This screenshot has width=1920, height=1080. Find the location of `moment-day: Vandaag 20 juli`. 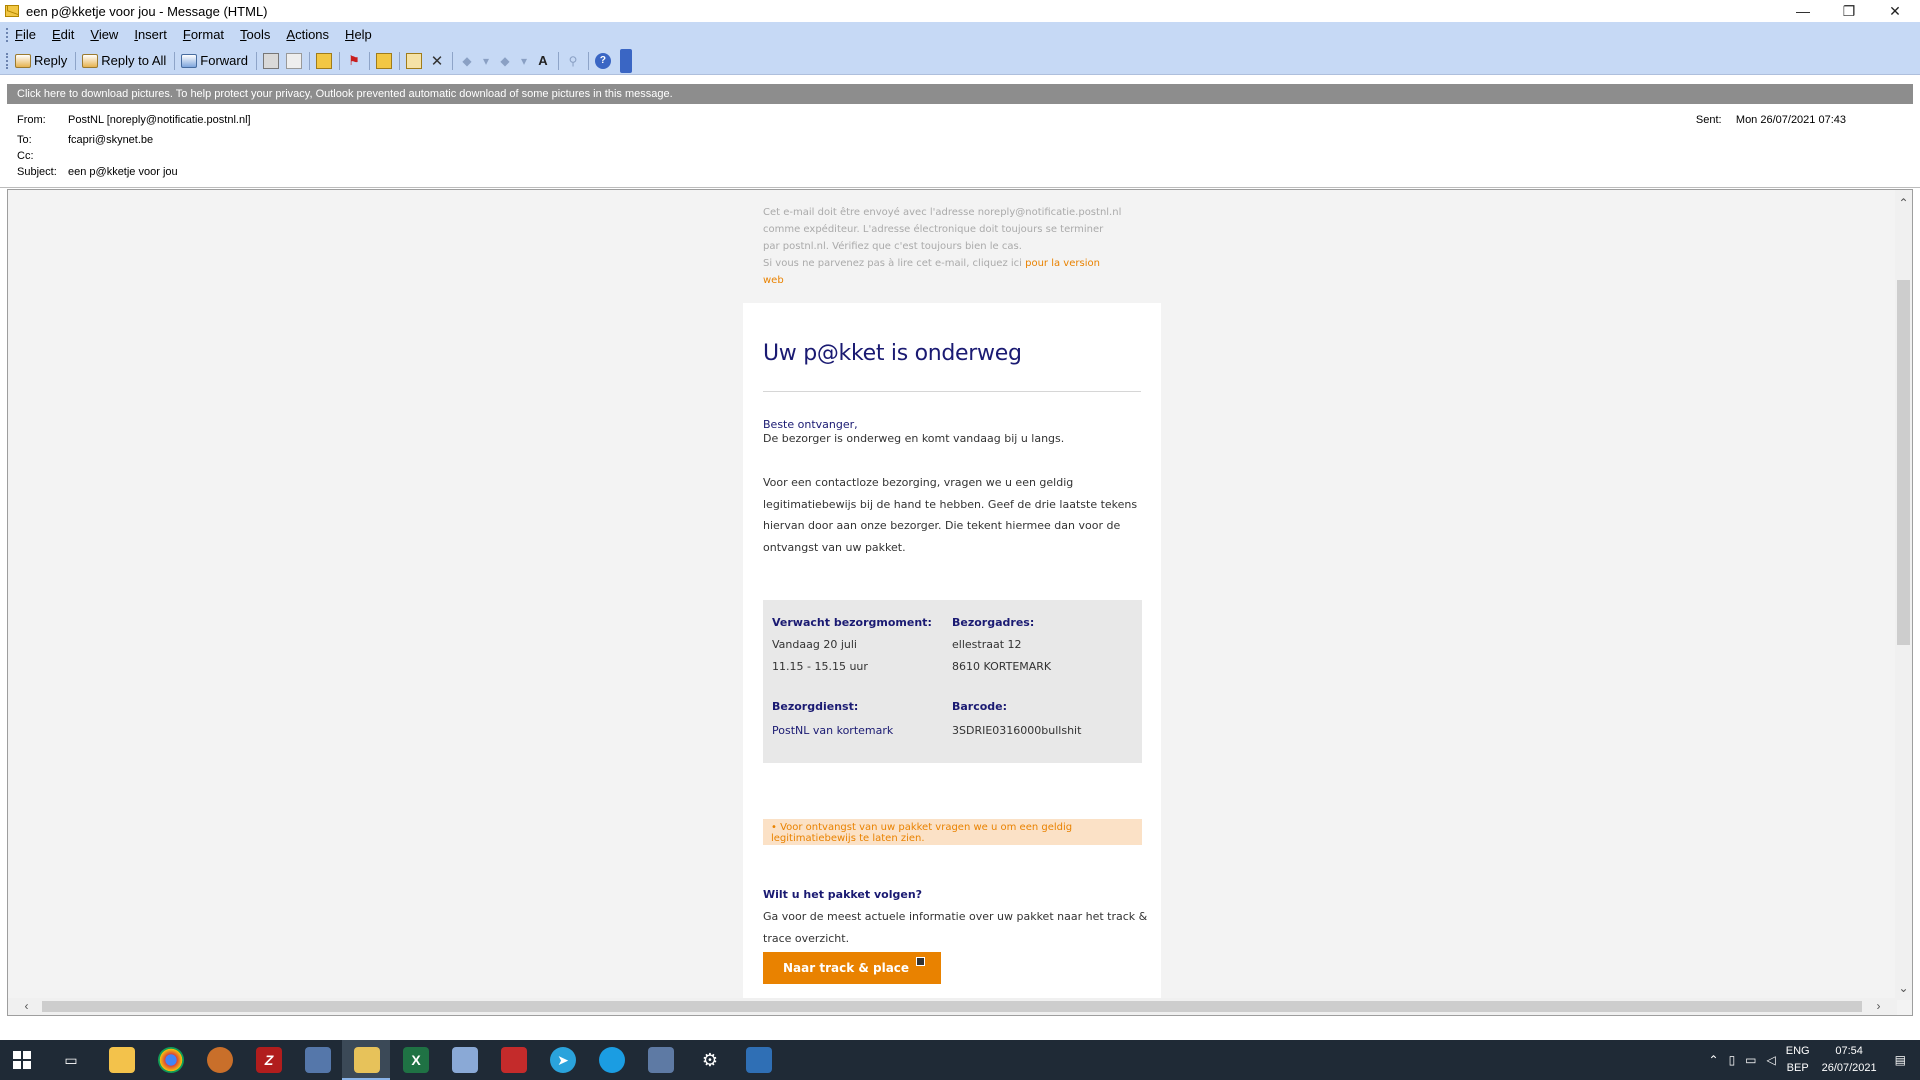

moment-day: Vandaag 20 juli is located at coordinates (814, 644).